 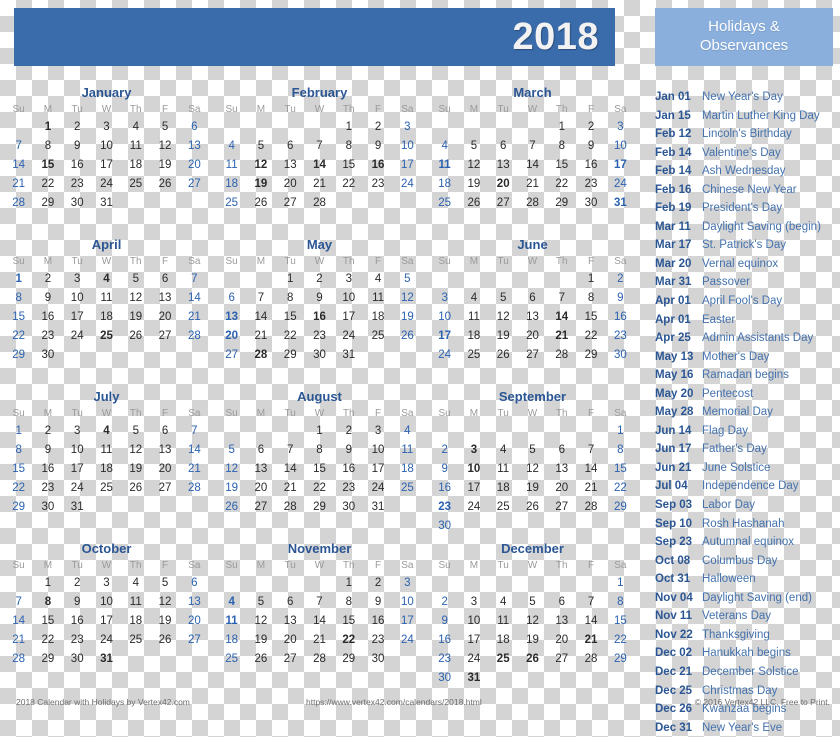 What do you see at coordinates (620, 202) in the screenshot?
I see `day-cell: 31` at bounding box center [620, 202].